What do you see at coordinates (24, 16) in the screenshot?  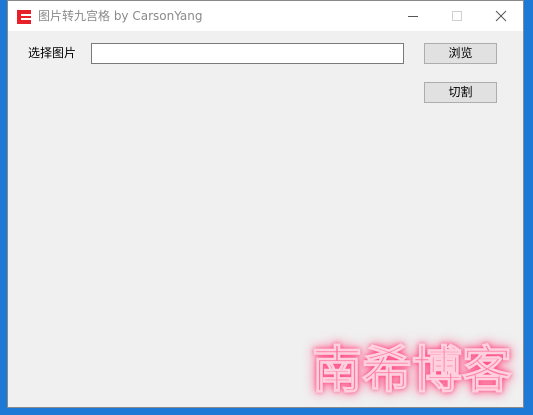 I see `app-logo-icon` at bounding box center [24, 16].